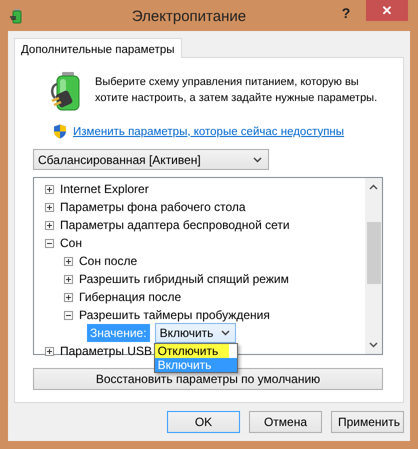 The height and width of the screenshot is (449, 418). I want to click on tree-item: Параметры адаптера беспроводной сети, so click(175, 225).